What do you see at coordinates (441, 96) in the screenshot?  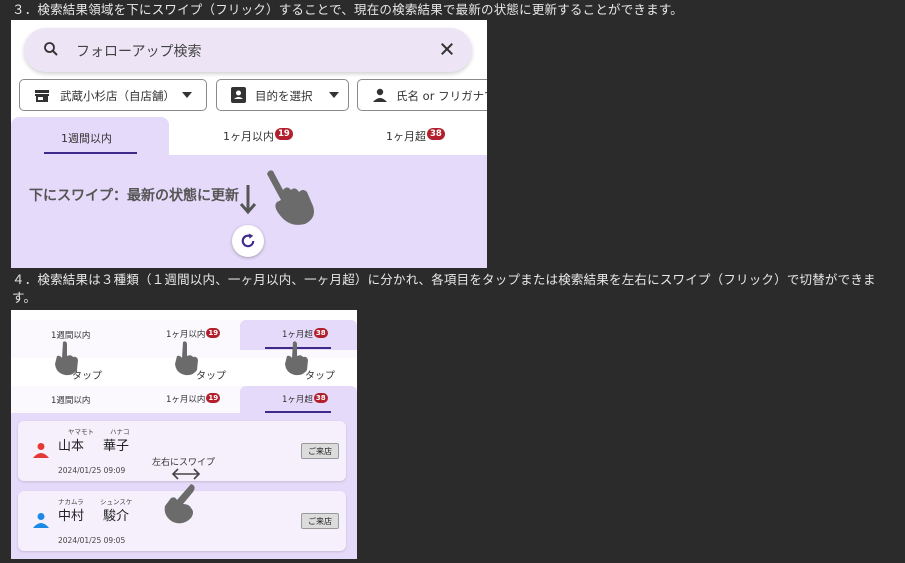 I see `name-filter-label: 氏名 or フリガナで` at bounding box center [441, 96].